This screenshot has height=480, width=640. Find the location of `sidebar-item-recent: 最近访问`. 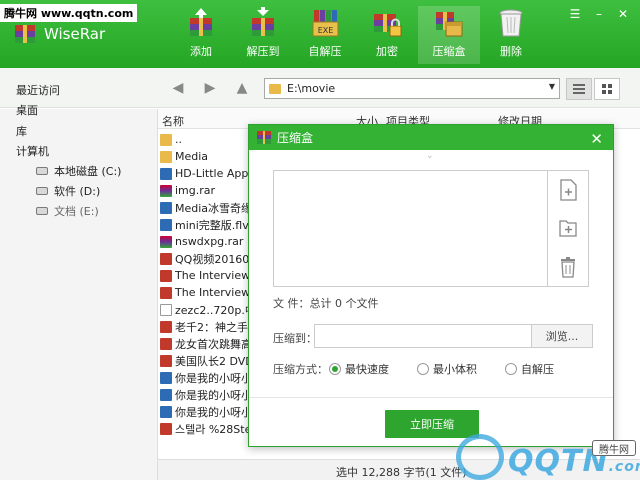

sidebar-item-recent: 最近访问 is located at coordinates (38, 90).